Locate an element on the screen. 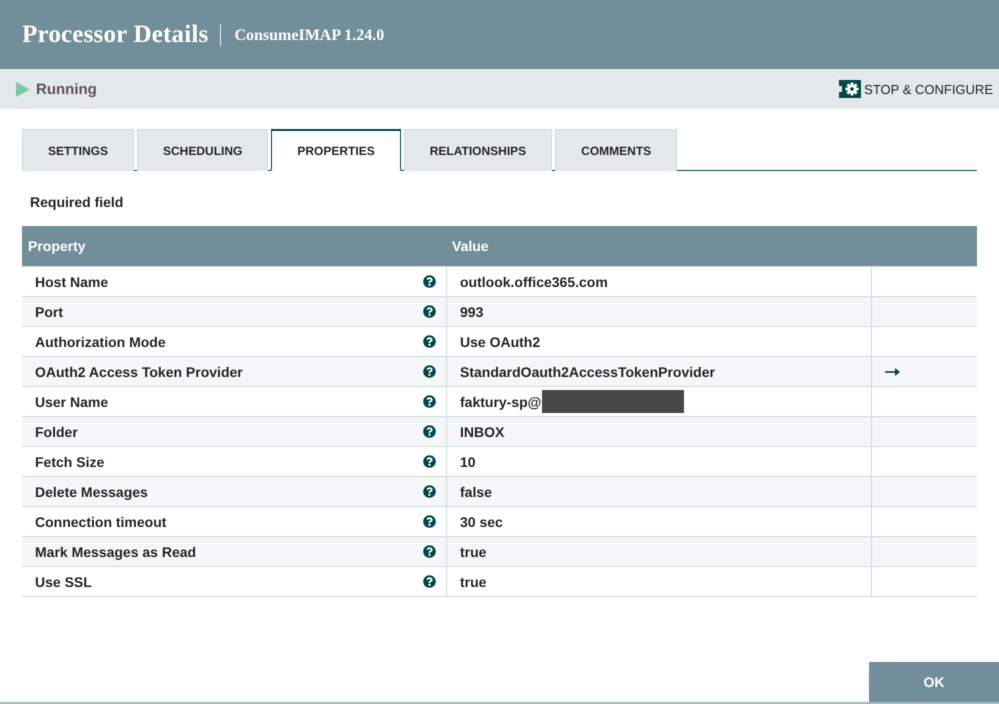 Image resolution: width=999 pixels, height=704 pixels. dialog-title: Processor Details is located at coordinates (115, 34).